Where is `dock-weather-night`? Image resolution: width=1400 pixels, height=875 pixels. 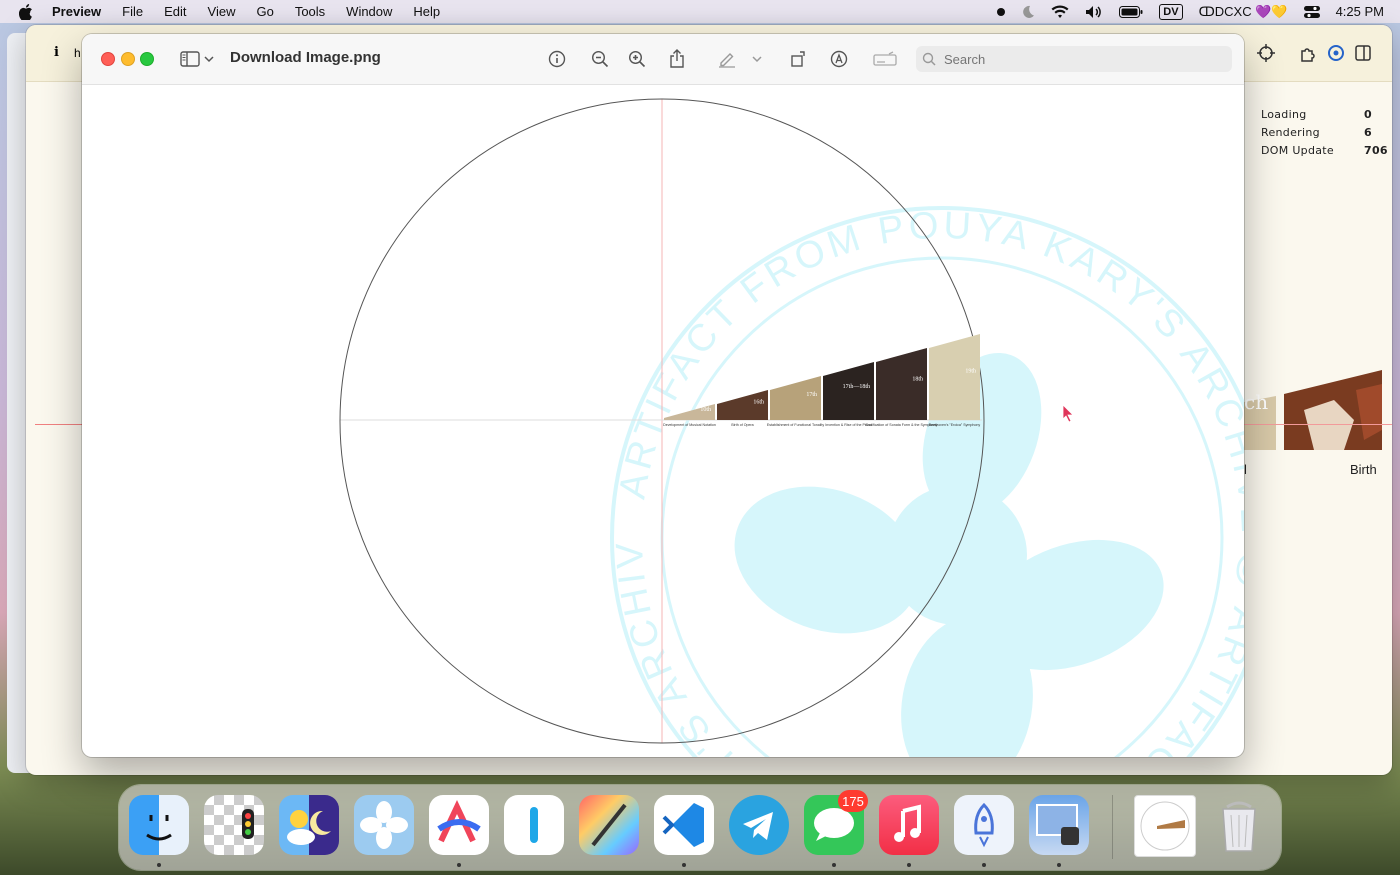
dock-weather-night is located at coordinates (309, 825).